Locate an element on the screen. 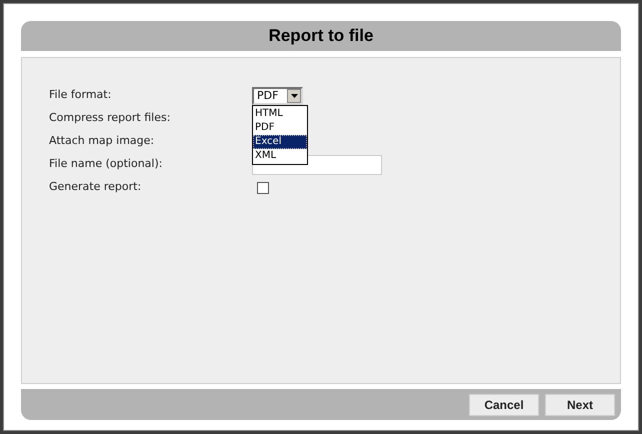  dialog-title: Report to file is located at coordinates (321, 36).